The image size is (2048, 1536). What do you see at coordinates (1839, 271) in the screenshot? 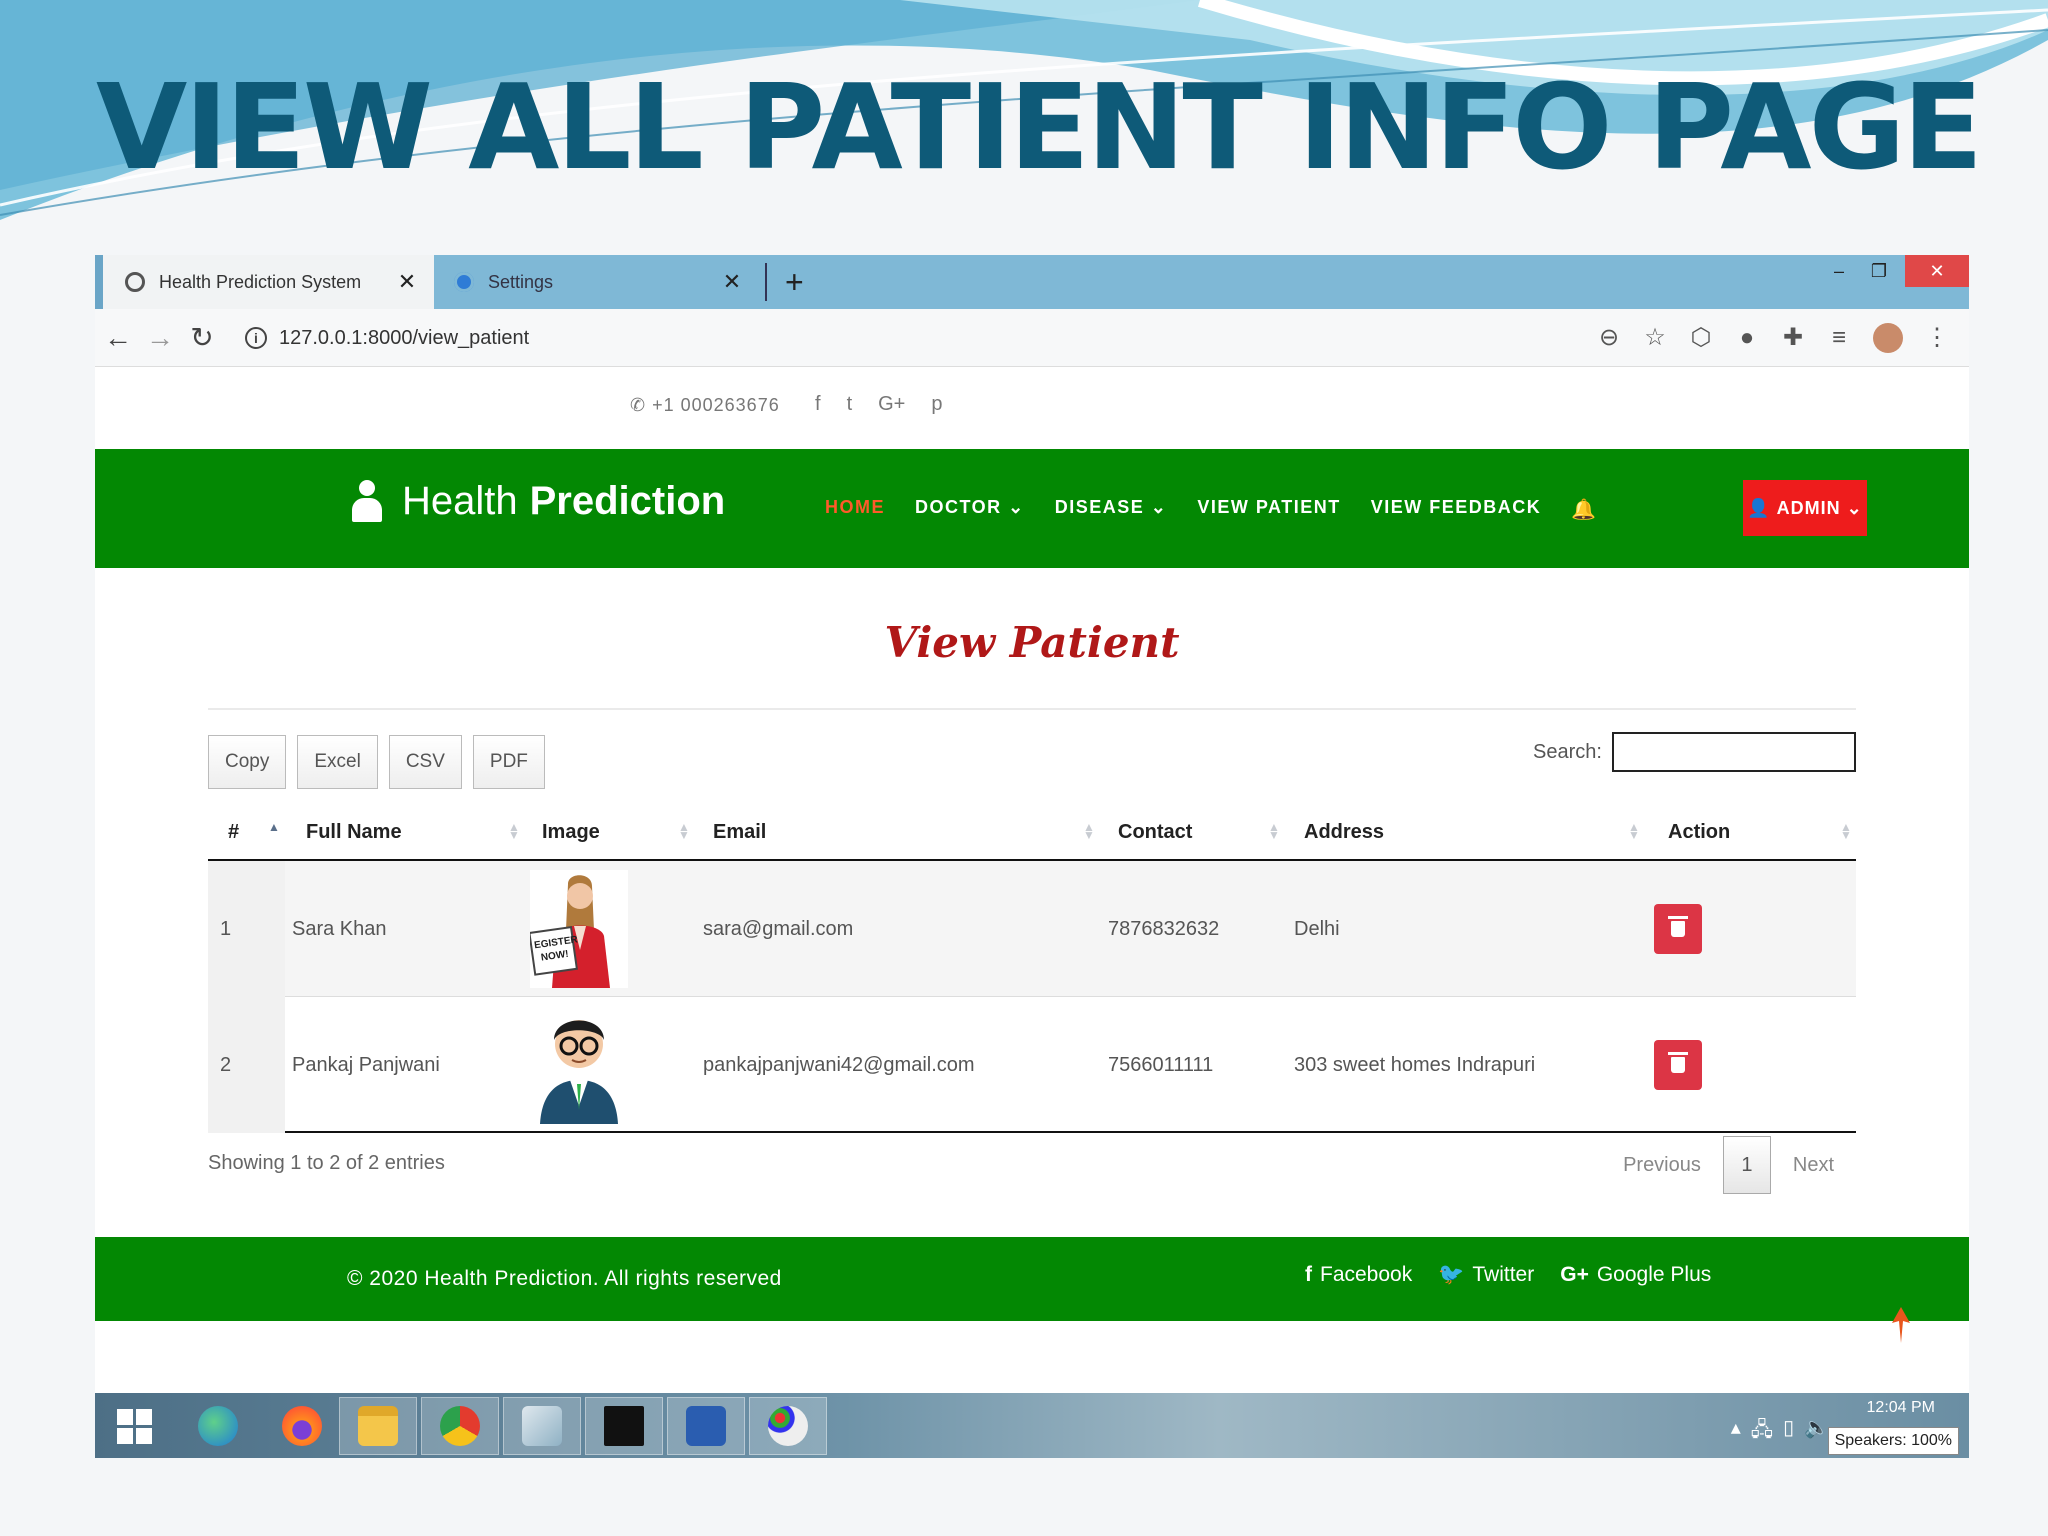
I see `minimize-button: –` at bounding box center [1839, 271].